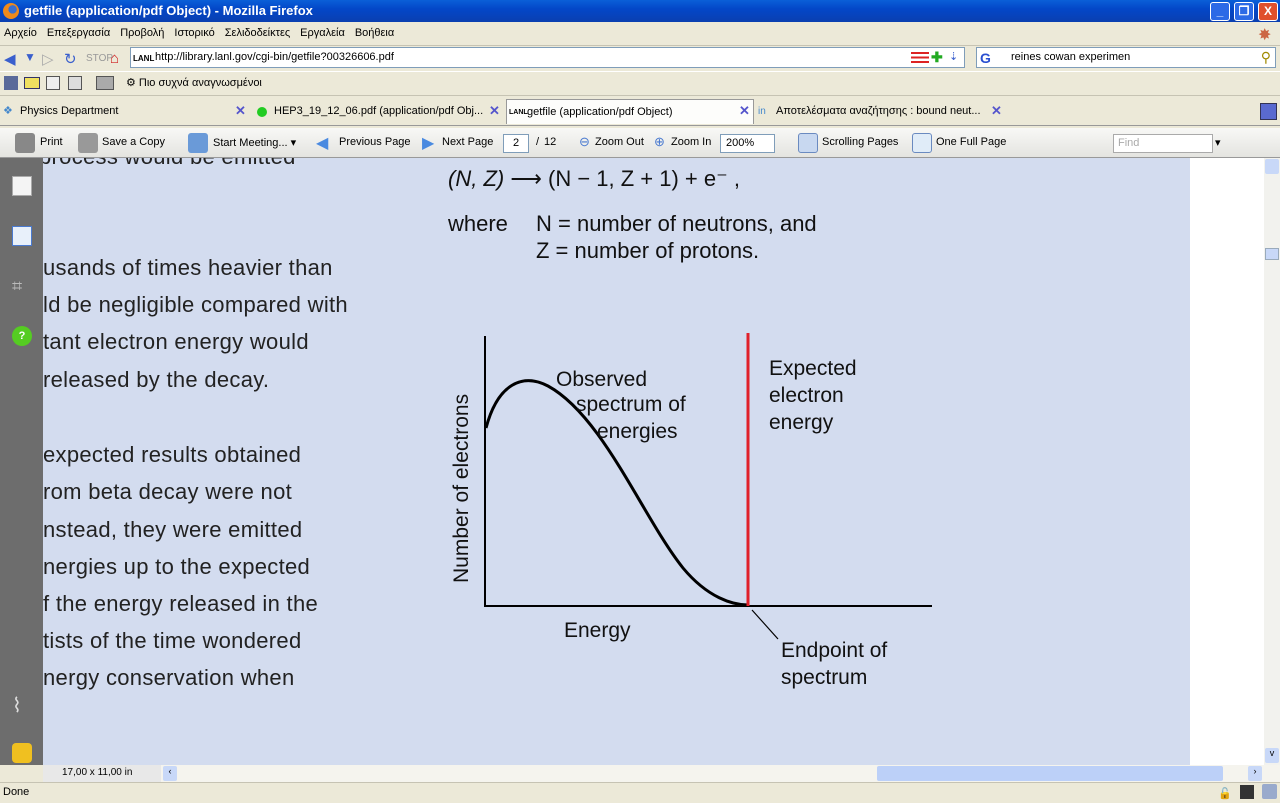 This screenshot has height=803, width=1280. I want to click on minimize-button: _, so click(1220, 11).